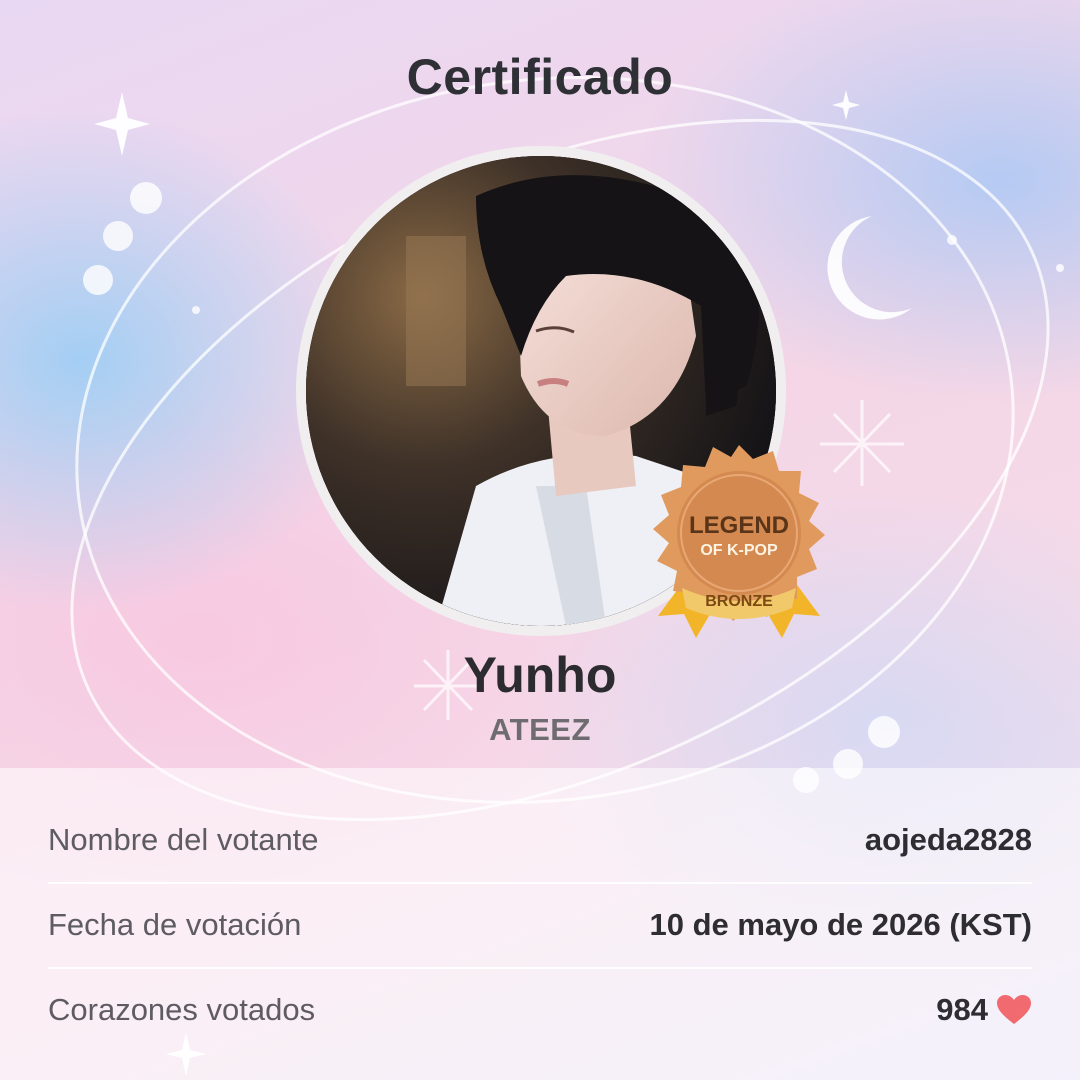 Image resolution: width=1080 pixels, height=1080 pixels. What do you see at coordinates (183, 839) in the screenshot?
I see `detail-label: Nombre del votante` at bounding box center [183, 839].